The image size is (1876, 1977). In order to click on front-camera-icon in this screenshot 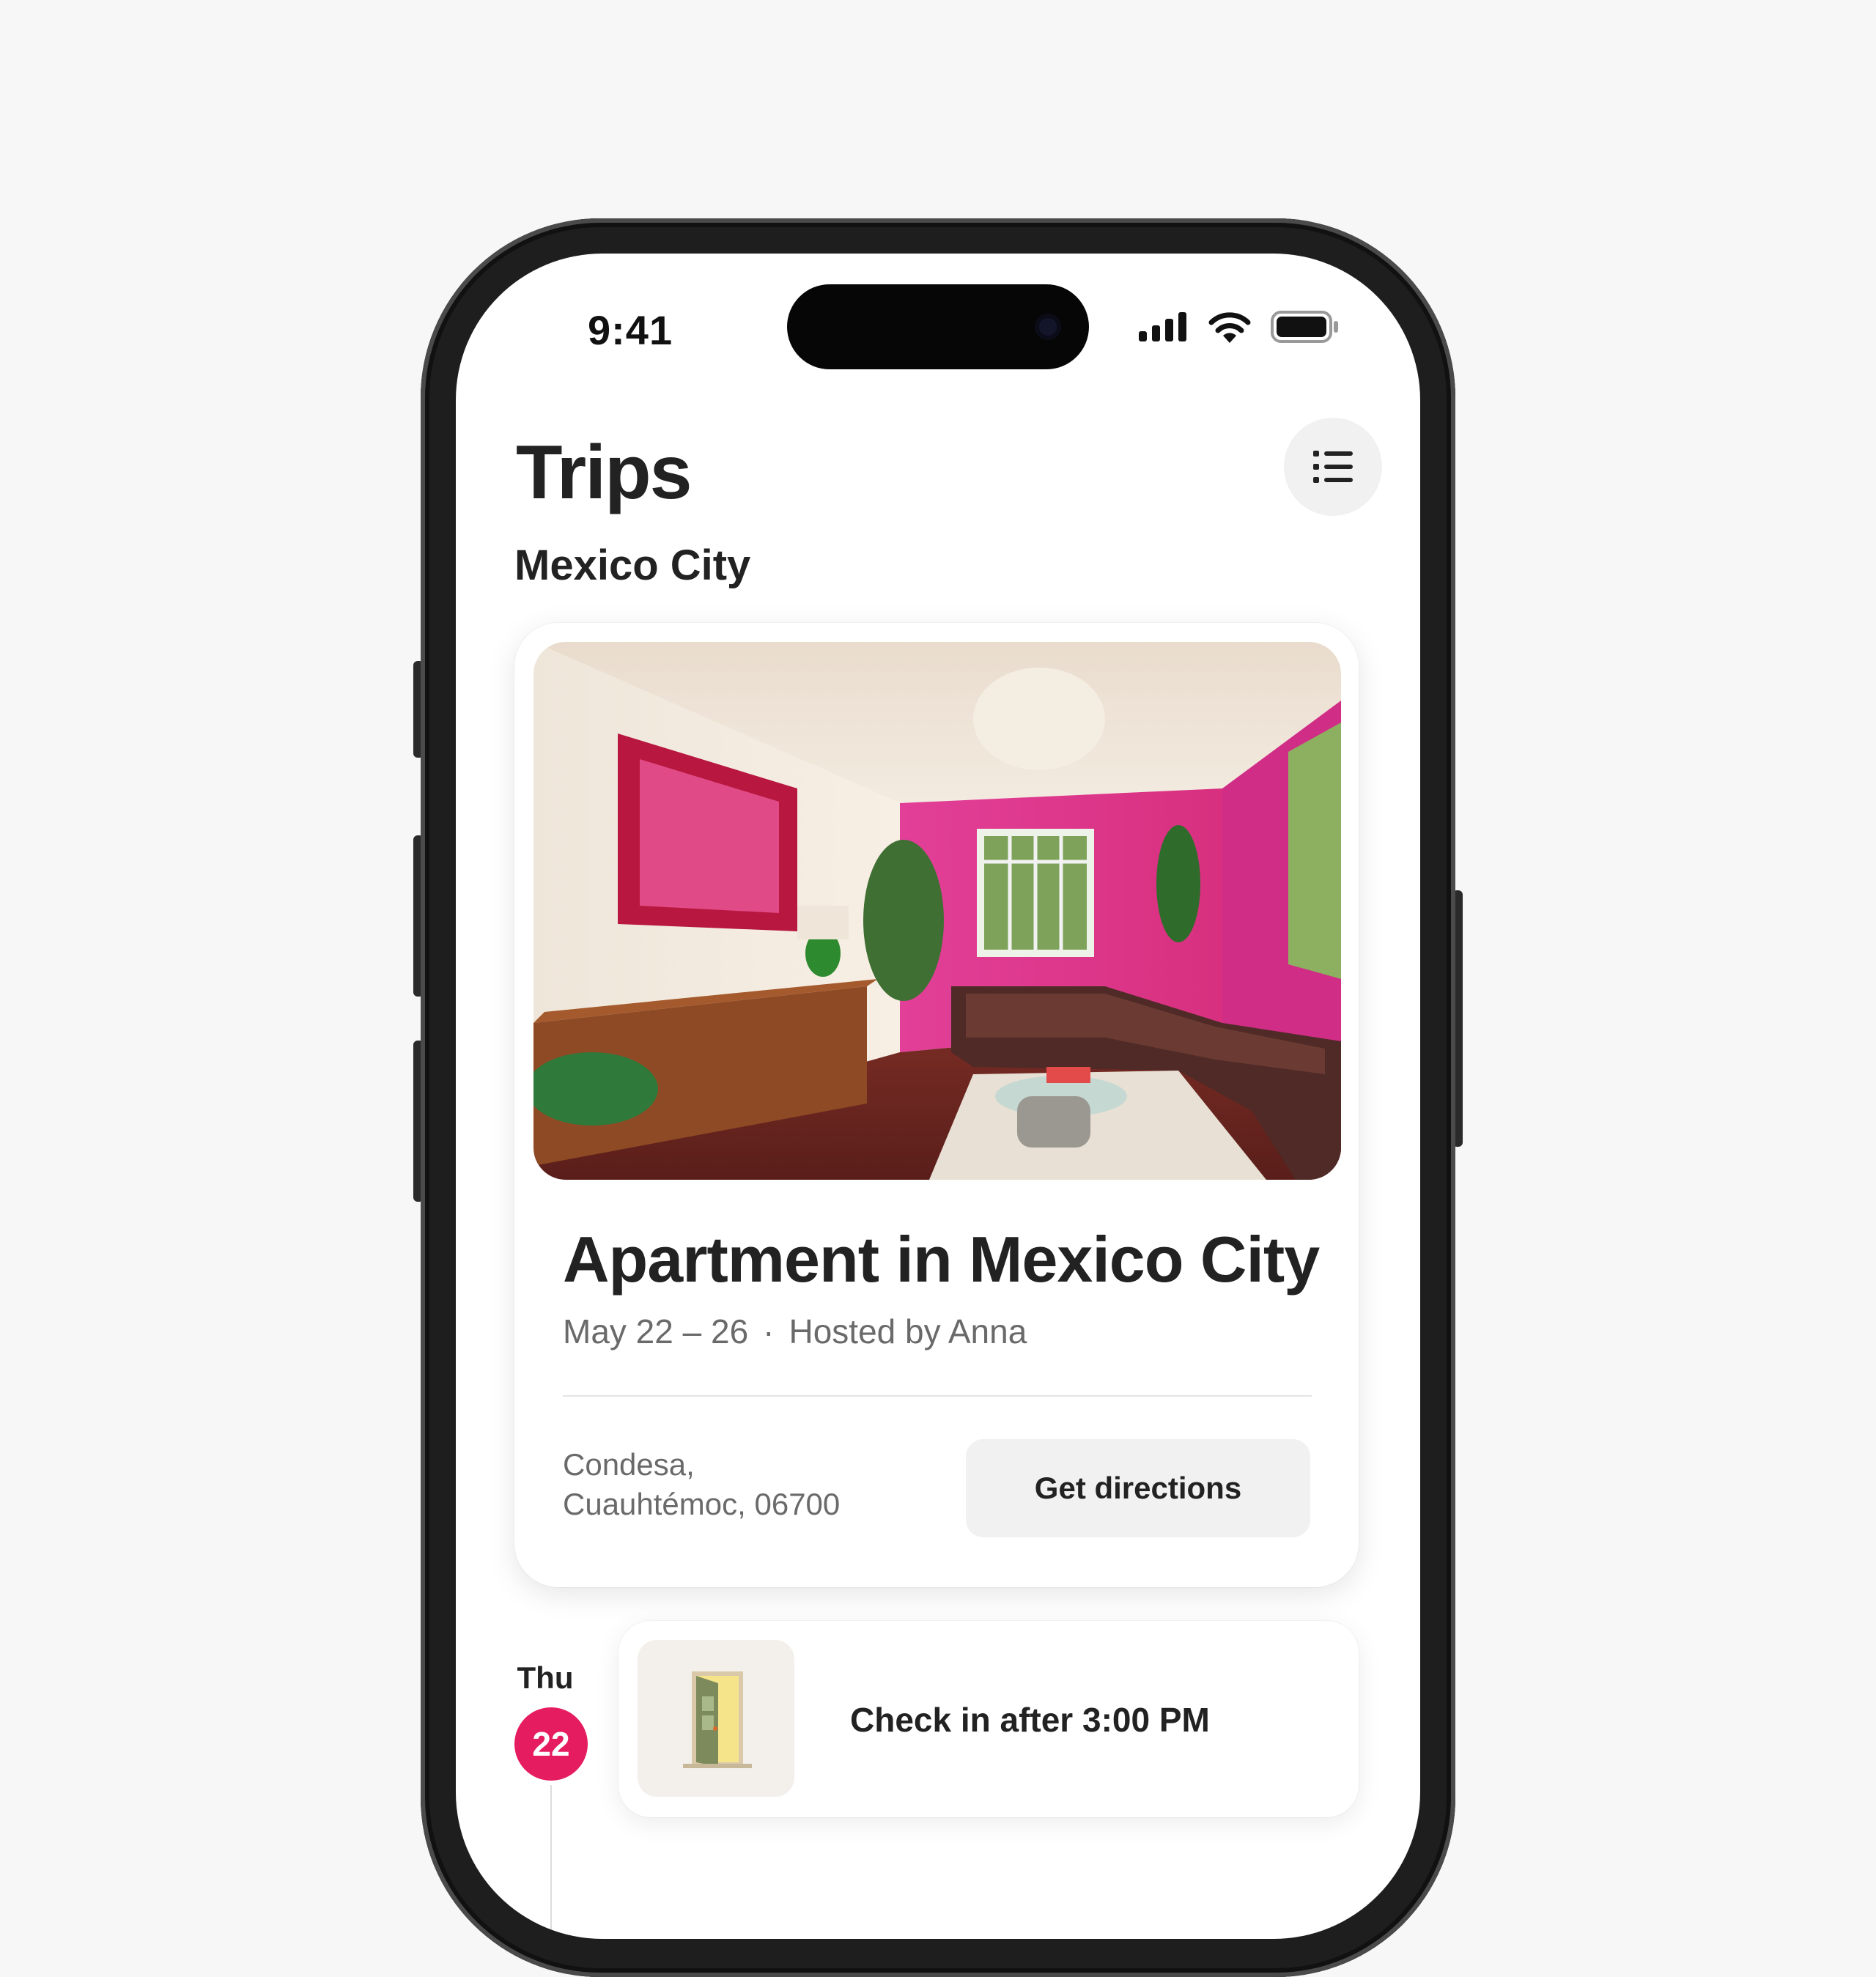, I will do `click(1048, 327)`.